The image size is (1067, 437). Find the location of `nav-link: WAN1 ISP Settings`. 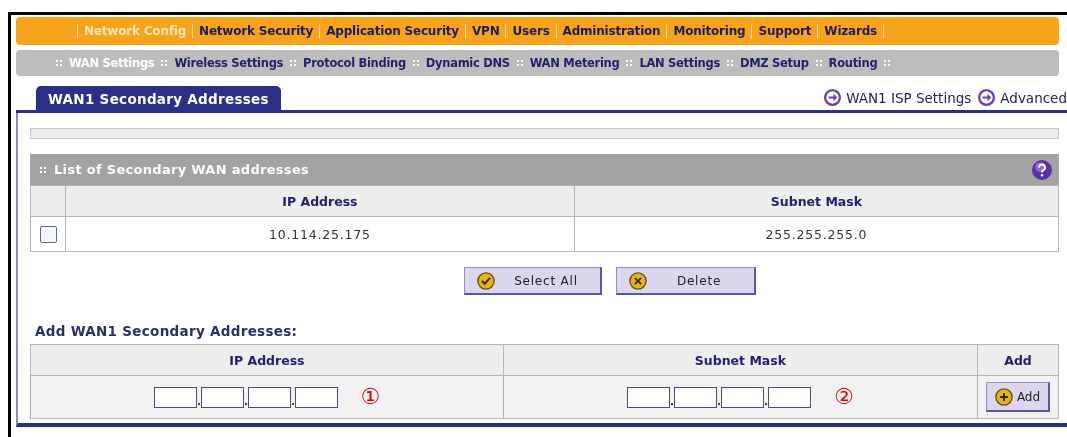

nav-link: WAN1 ISP Settings is located at coordinates (897, 97).